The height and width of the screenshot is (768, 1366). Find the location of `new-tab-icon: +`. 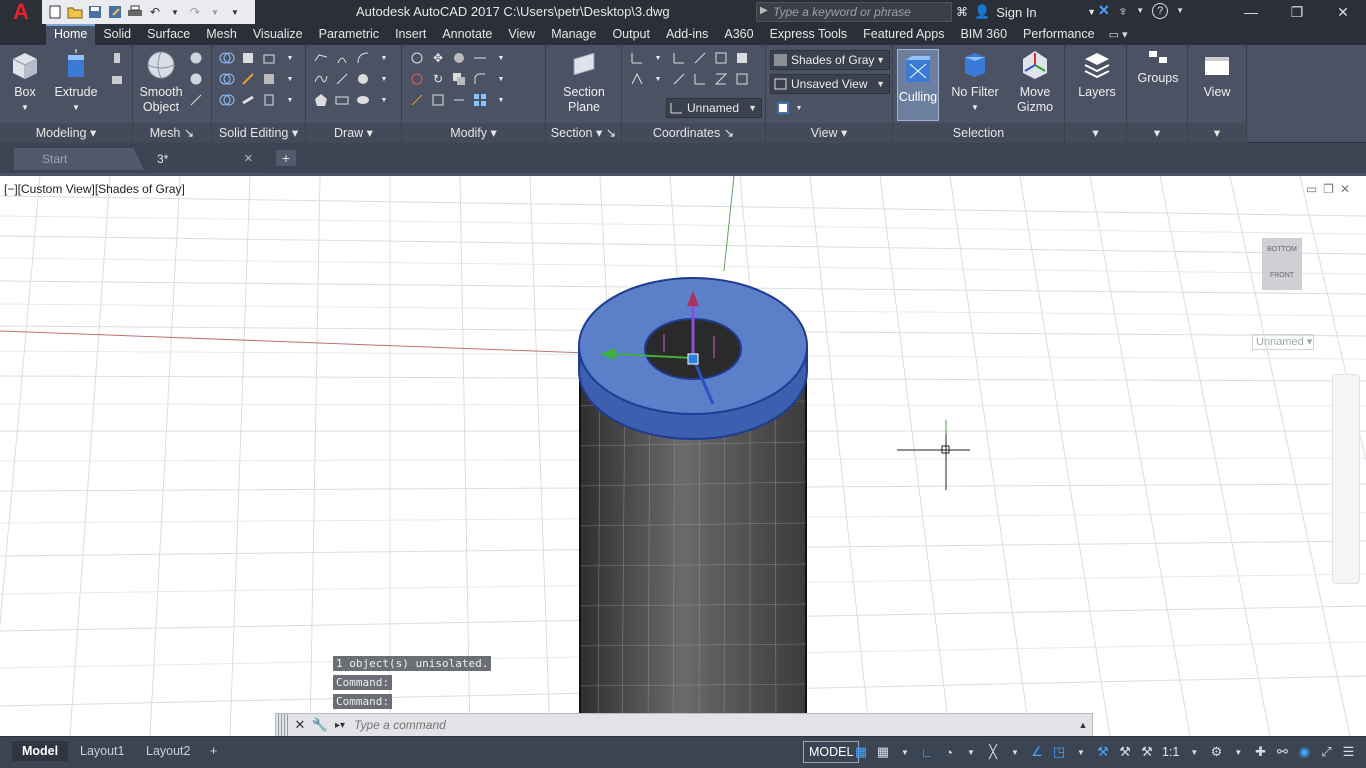

new-tab-icon: + is located at coordinates (286, 158).